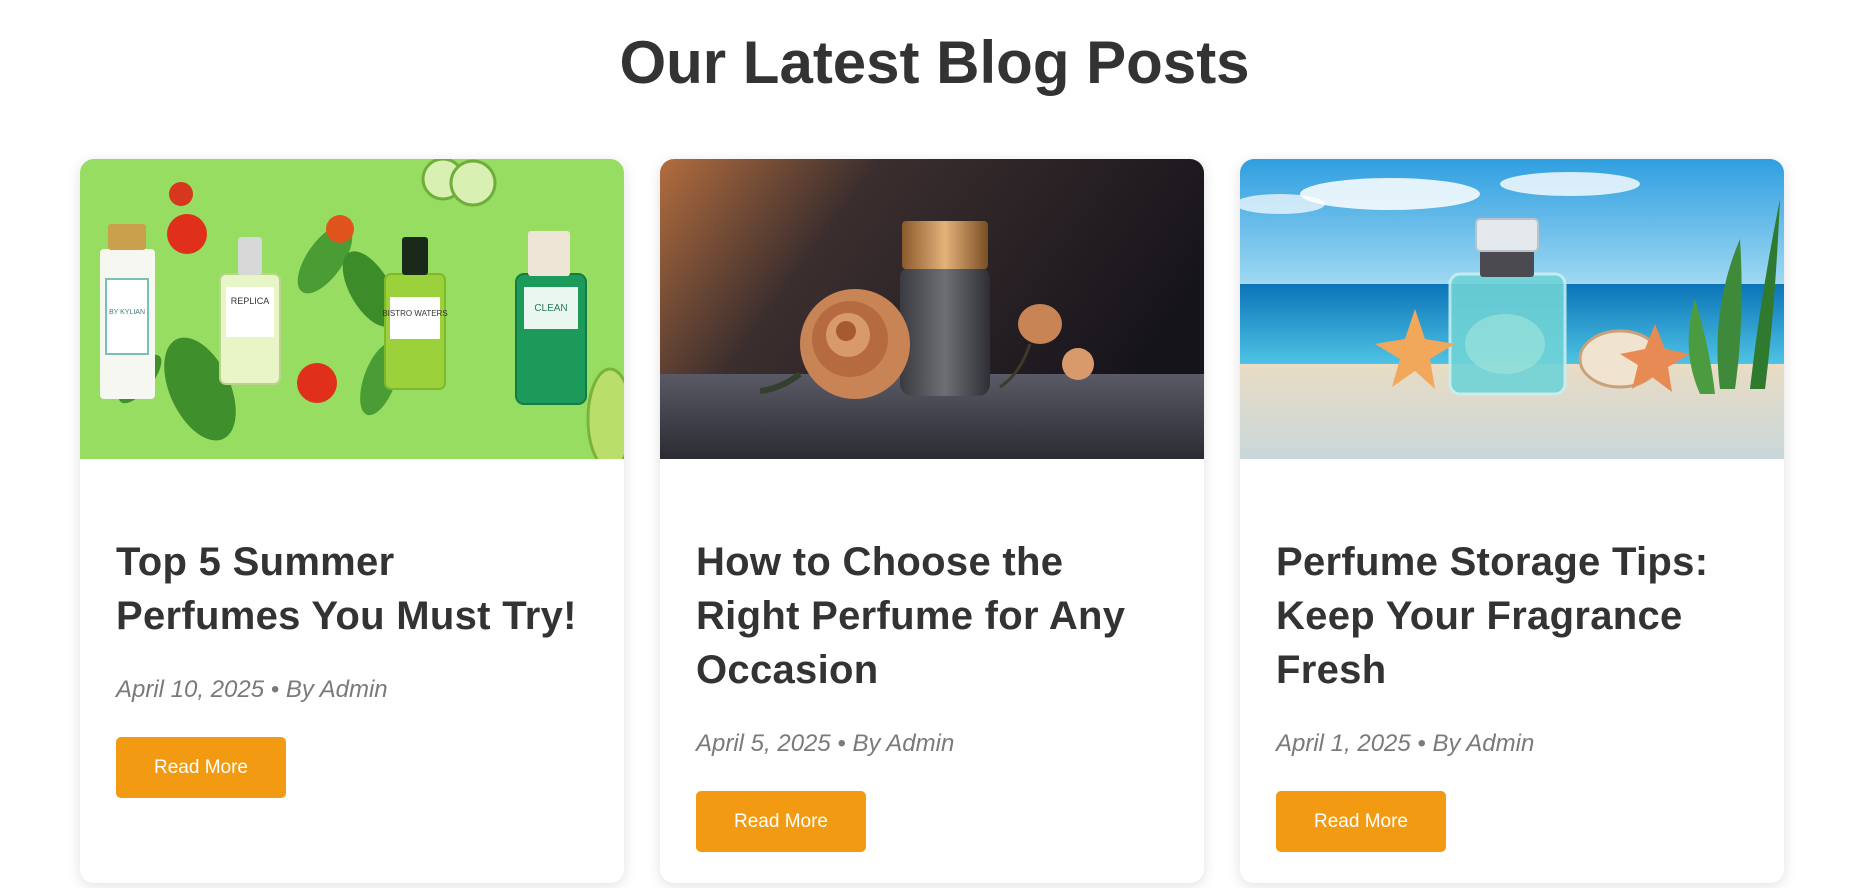  Describe the element at coordinates (127, 312) in the screenshot. I see `bottle-label-1: BY KYLIAN` at that location.